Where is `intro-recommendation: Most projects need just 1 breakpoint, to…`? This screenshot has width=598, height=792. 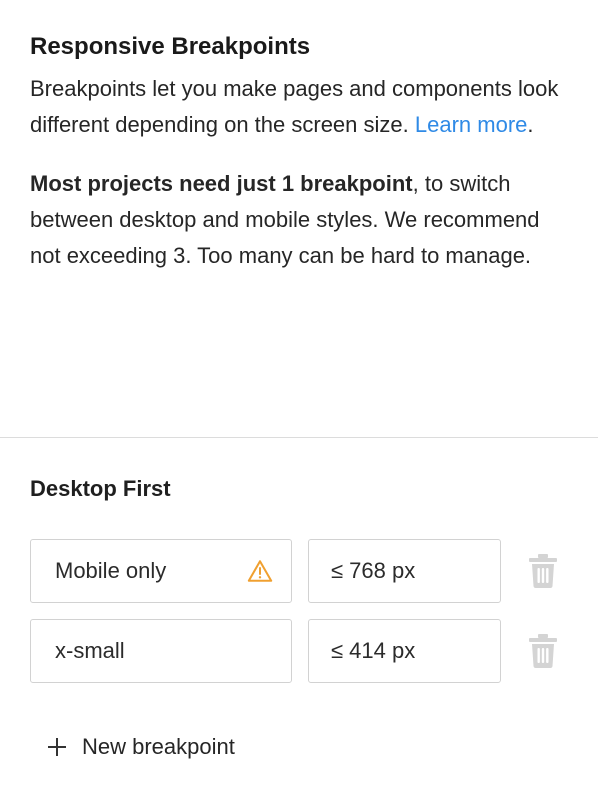
intro-recommendation: Most projects need just 1 breakpoint, to… is located at coordinates (302, 220).